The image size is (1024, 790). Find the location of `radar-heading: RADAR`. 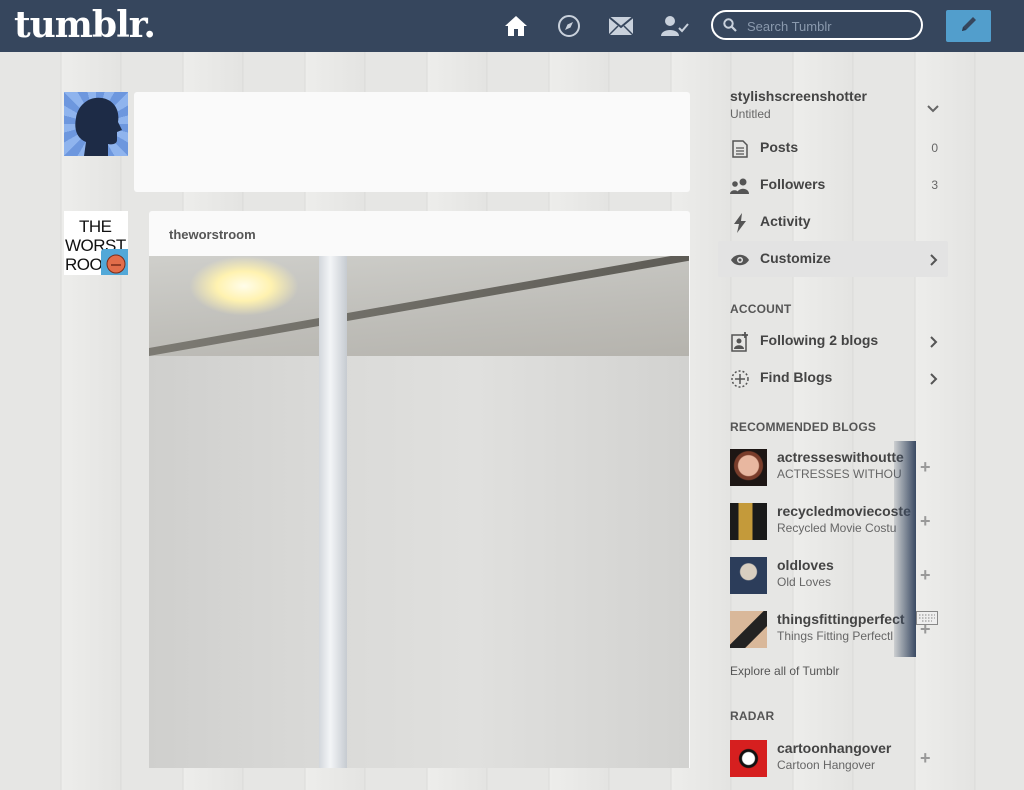

radar-heading: RADAR is located at coordinates (752, 716).